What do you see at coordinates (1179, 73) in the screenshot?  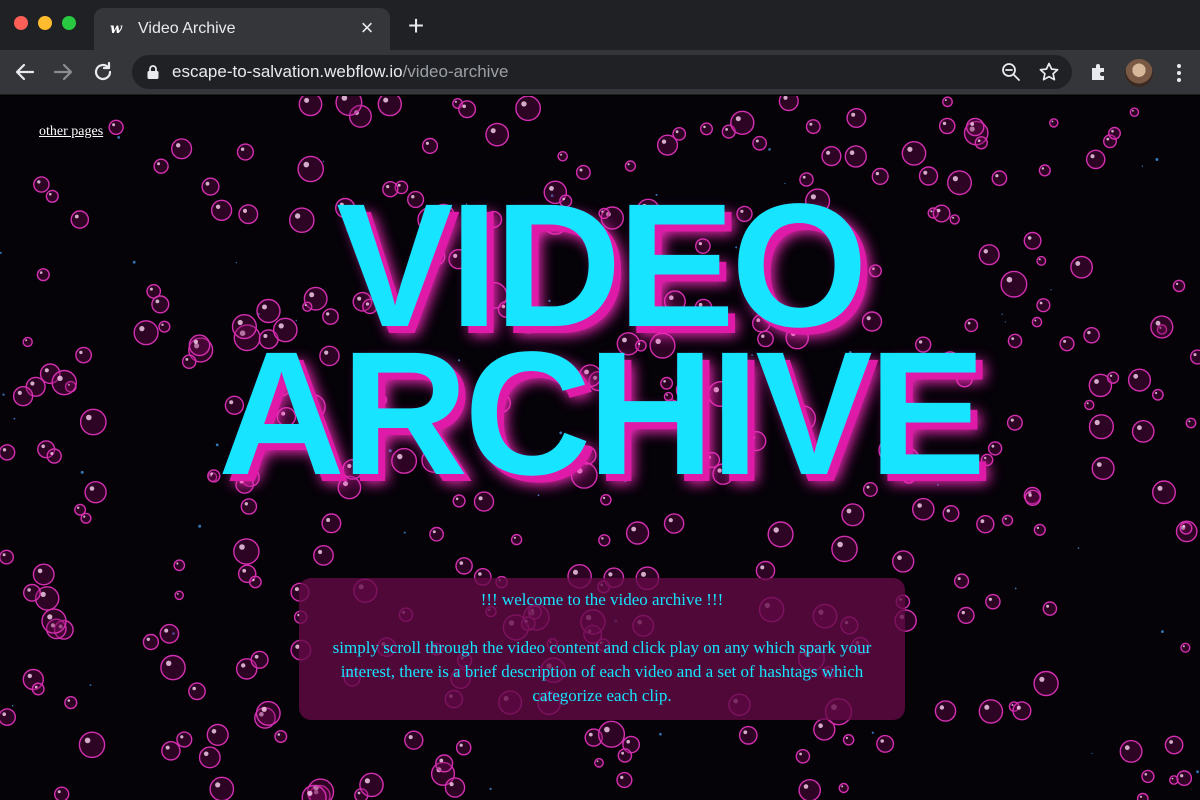 I see `kebab-menu-icon` at bounding box center [1179, 73].